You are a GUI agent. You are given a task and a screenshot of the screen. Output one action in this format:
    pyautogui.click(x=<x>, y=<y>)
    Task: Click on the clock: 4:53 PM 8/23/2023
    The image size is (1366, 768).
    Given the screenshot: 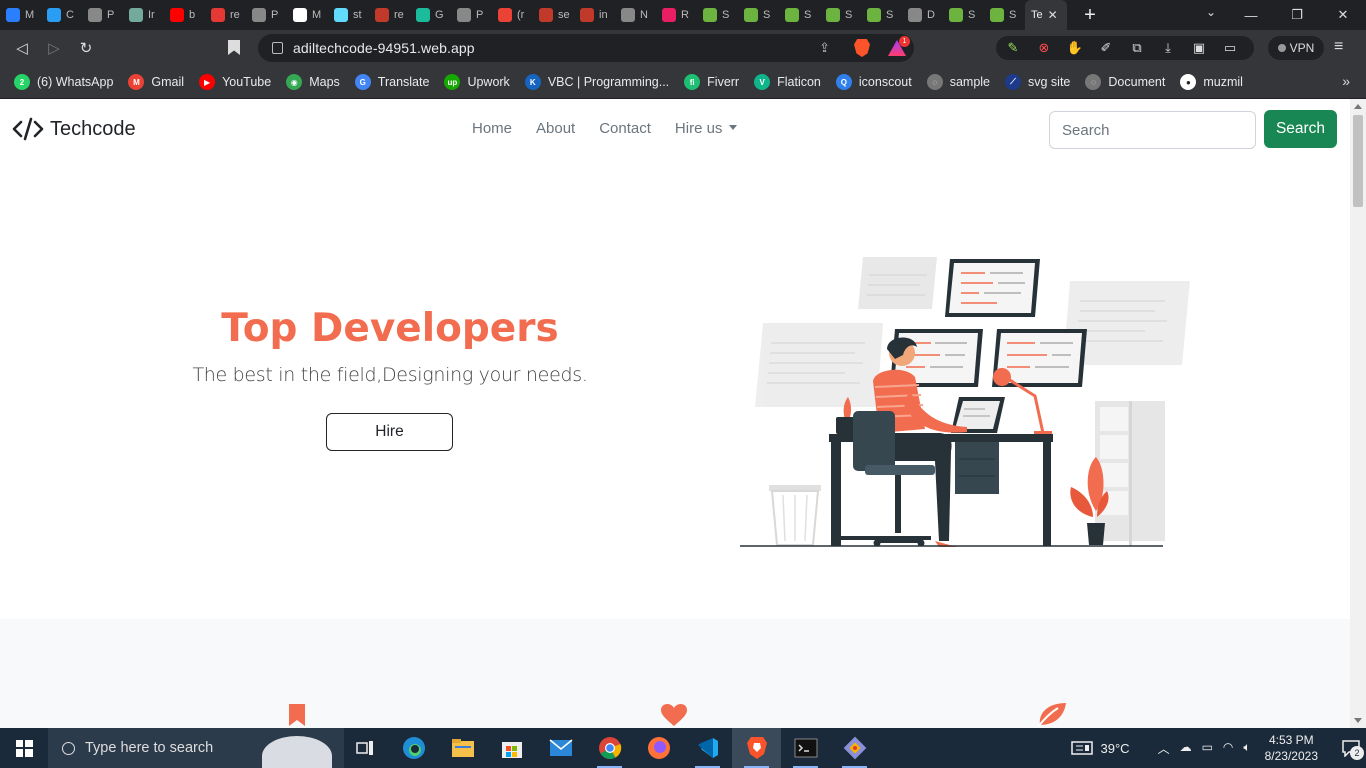 What is the action you would take?
    pyautogui.click(x=1291, y=748)
    